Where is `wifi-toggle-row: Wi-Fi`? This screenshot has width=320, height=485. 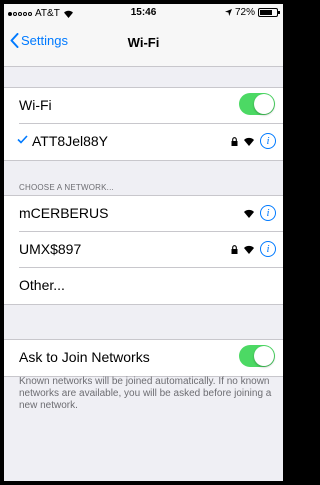
wifi-toggle-row: Wi-Fi is located at coordinates (143, 106).